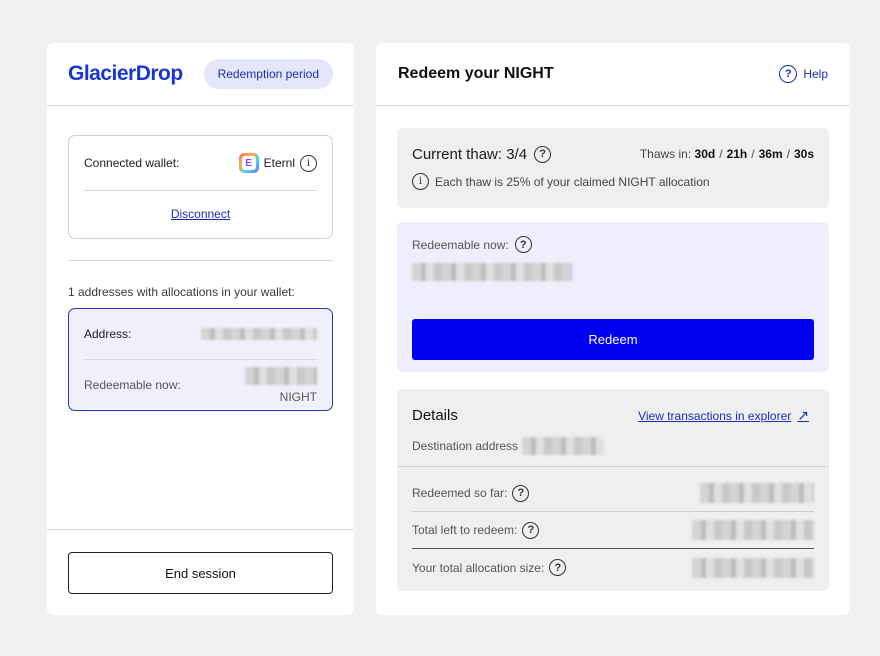  Describe the element at coordinates (281, 376) in the screenshot. I see `redeemable-value-redacted` at that location.